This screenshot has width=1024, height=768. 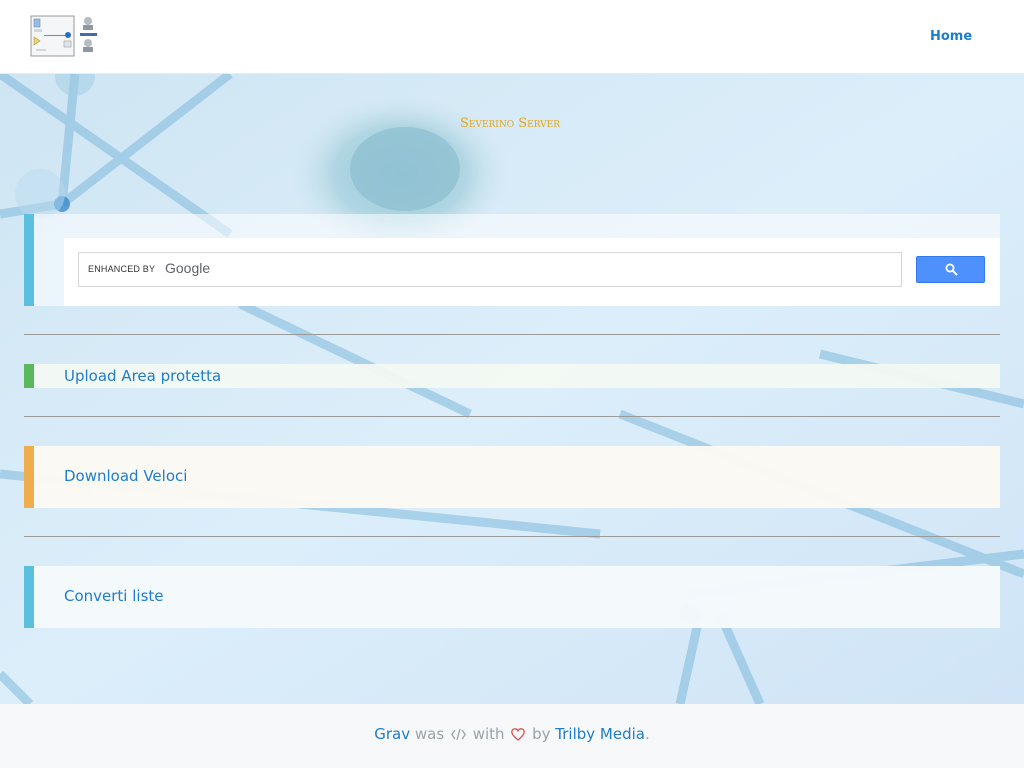 What do you see at coordinates (541, 734) in the screenshot?
I see `footer-text-by: by` at bounding box center [541, 734].